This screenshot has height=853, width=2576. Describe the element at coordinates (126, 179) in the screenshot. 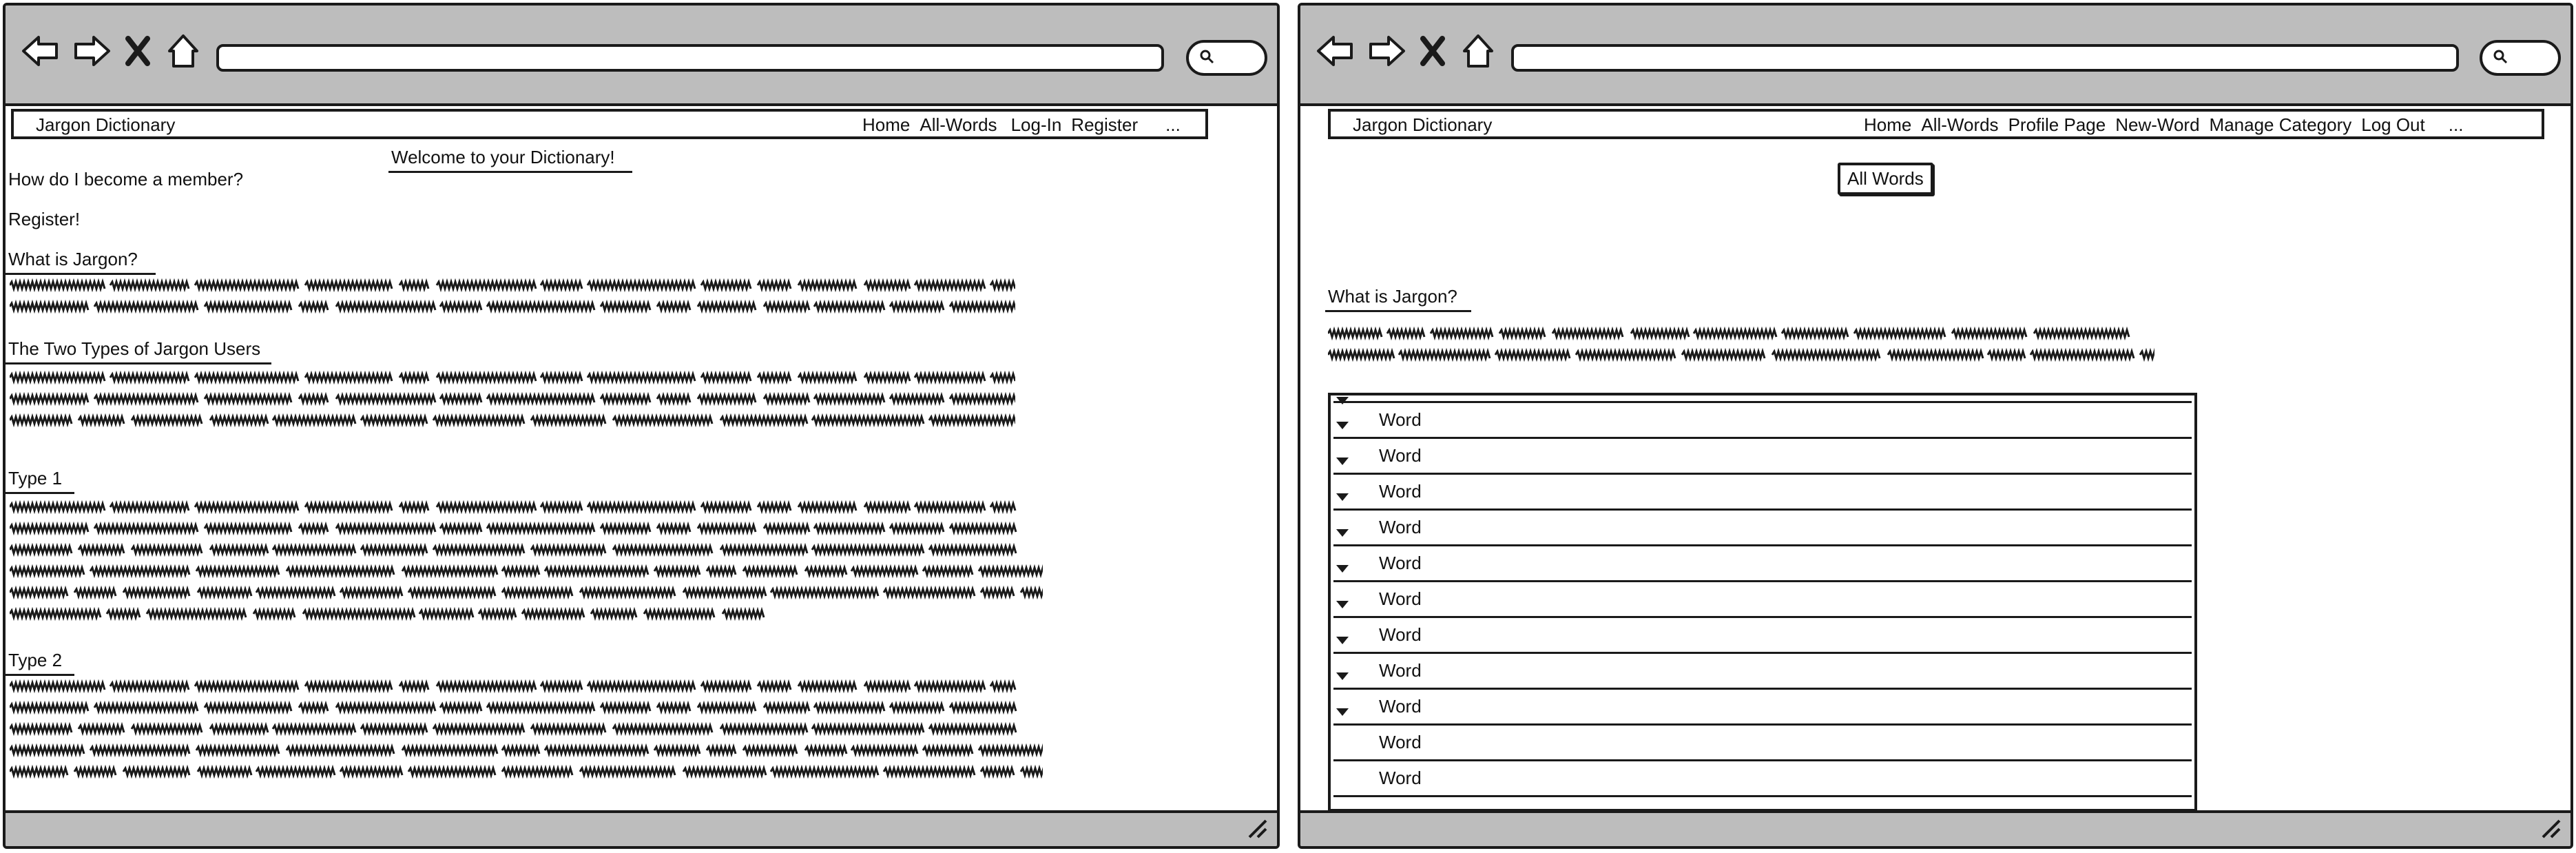

I see `member-question: How do I become a member?` at that location.